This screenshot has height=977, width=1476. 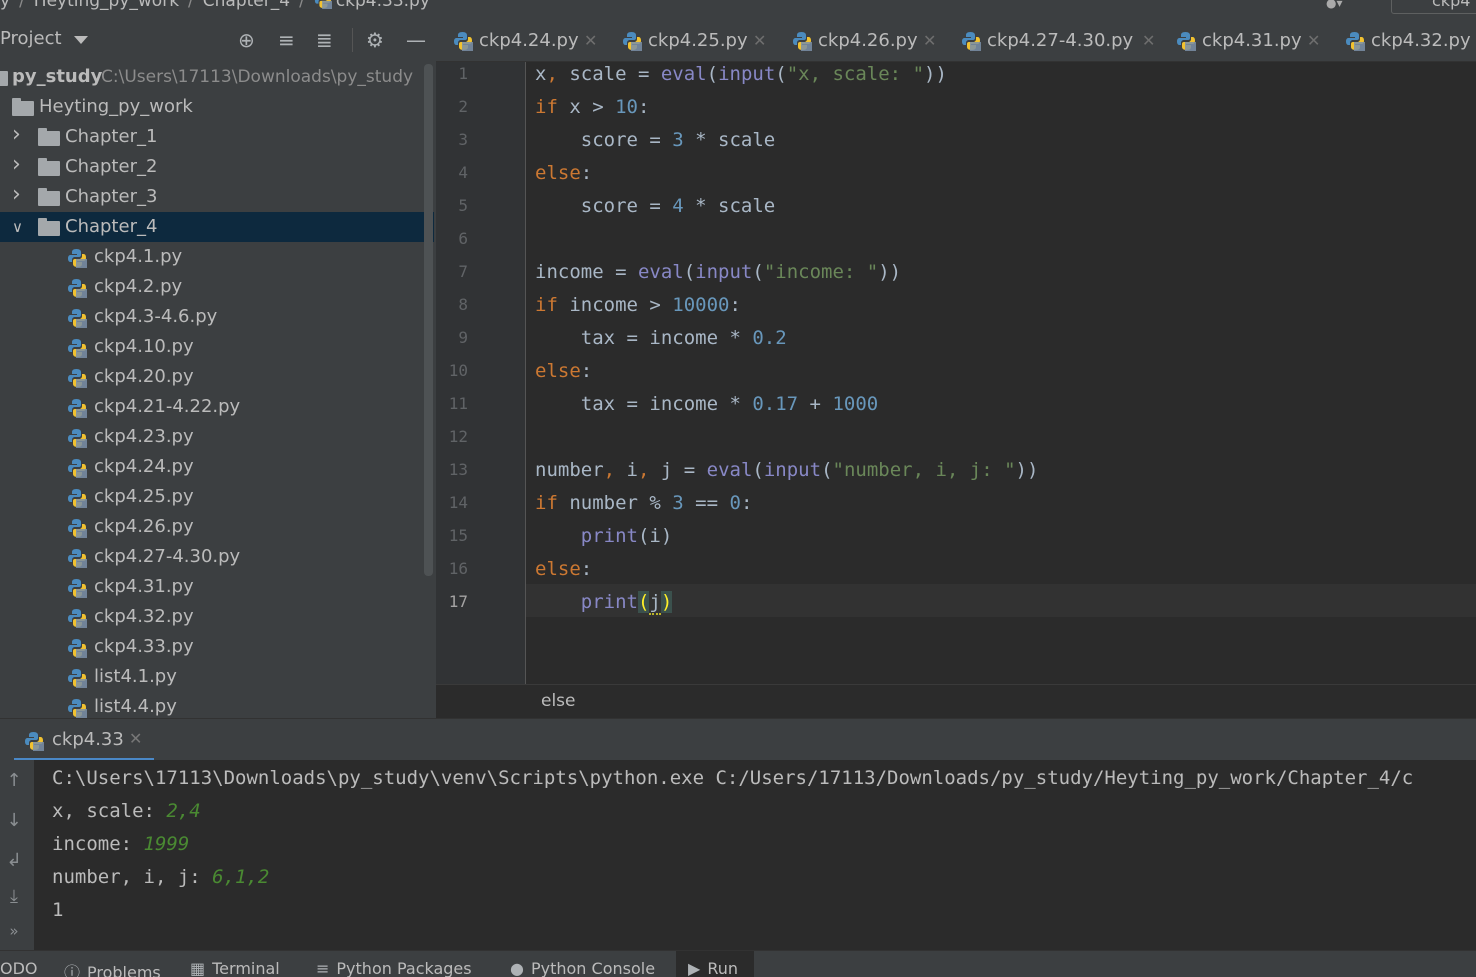 What do you see at coordinates (458, 403) in the screenshot?
I see `line-number: 11` at bounding box center [458, 403].